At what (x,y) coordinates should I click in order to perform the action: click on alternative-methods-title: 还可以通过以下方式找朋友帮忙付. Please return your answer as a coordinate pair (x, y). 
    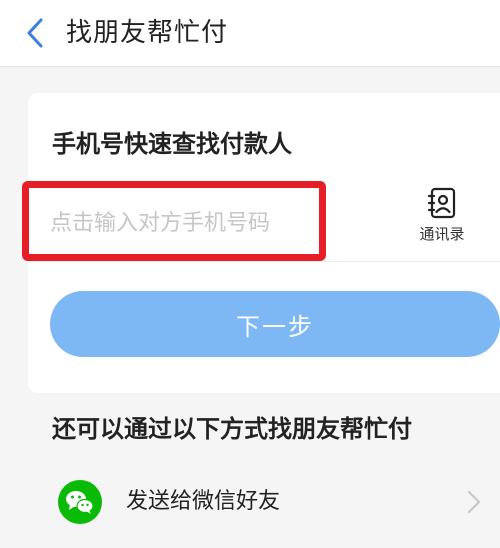
    Looking at the image, I should click on (232, 429).